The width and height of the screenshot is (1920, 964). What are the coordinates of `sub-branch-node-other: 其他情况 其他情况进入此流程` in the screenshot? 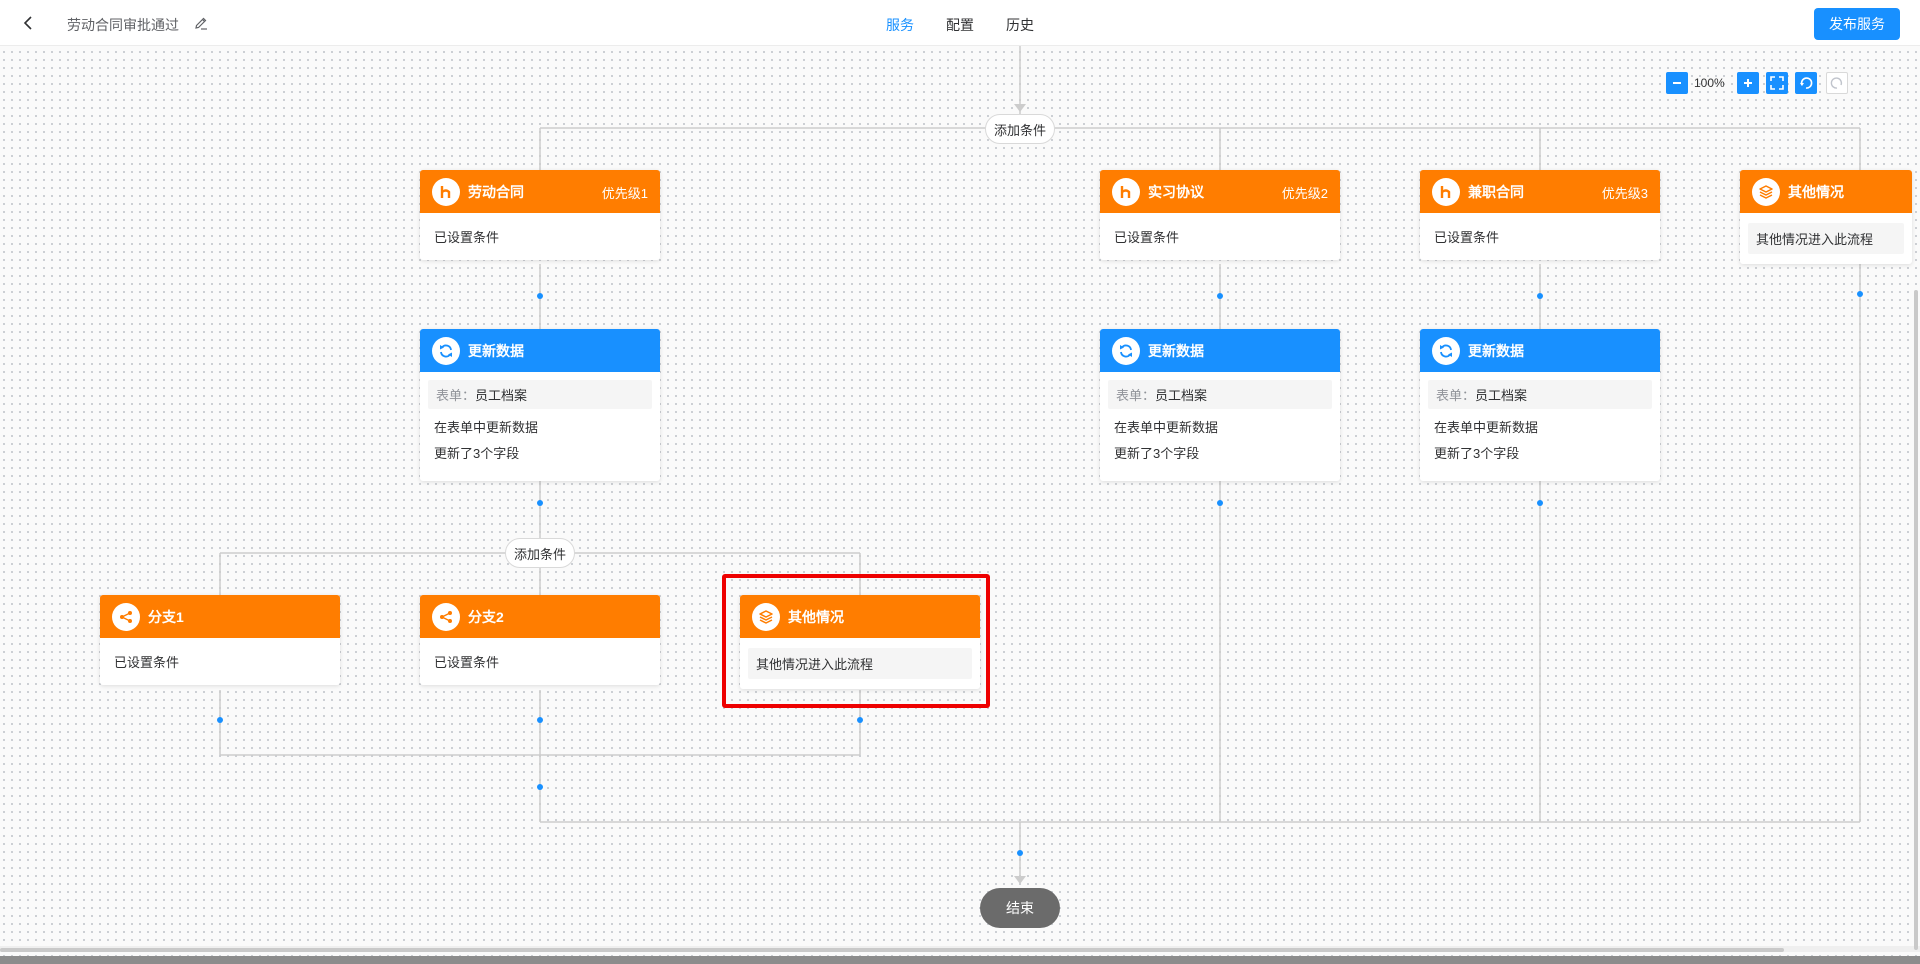 It's located at (860, 642).